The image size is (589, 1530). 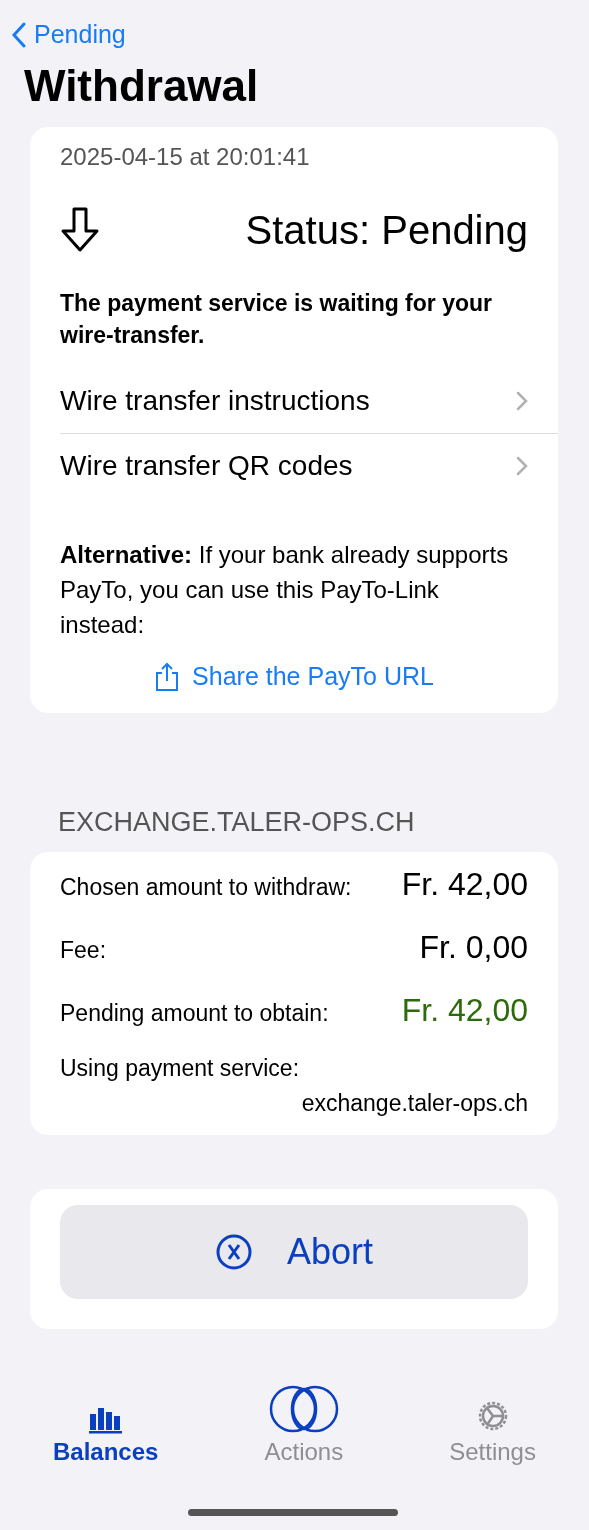 What do you see at coordinates (206, 887) in the screenshot?
I see `detail-label: Chosen amount to withdraw:` at bounding box center [206, 887].